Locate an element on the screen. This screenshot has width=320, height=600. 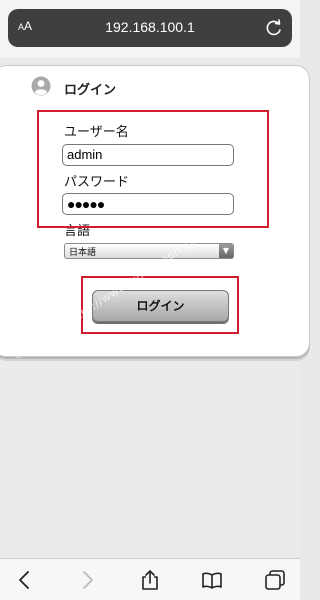
reload-icon is located at coordinates (274, 28).